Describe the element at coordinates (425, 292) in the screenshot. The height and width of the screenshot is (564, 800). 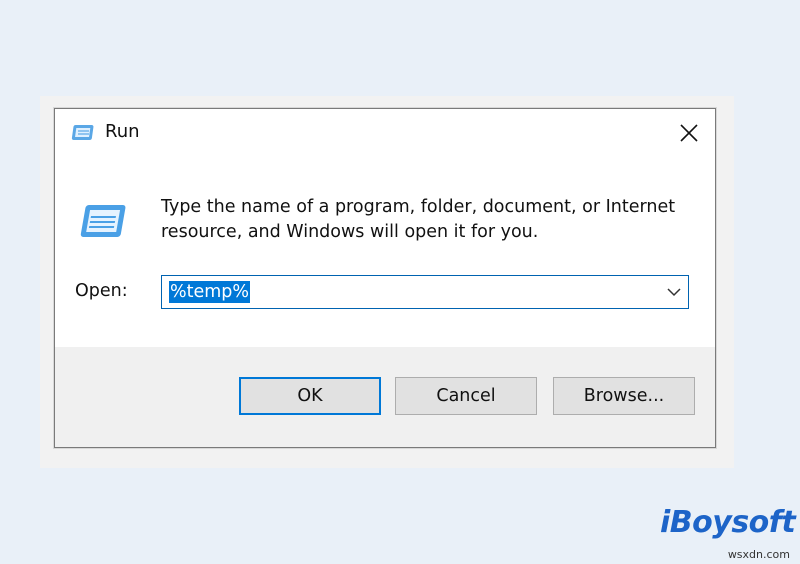
I see `open-combobox: %temp%` at that location.